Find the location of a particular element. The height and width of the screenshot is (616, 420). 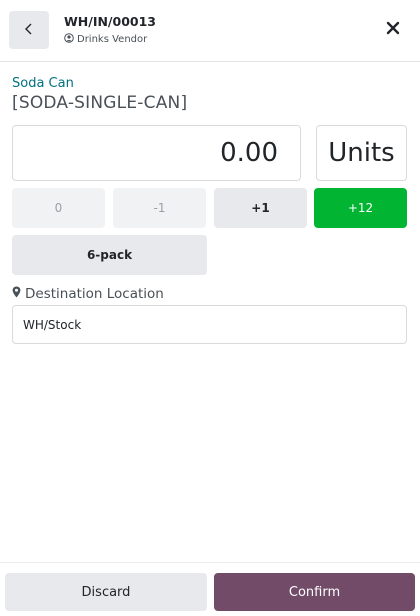

decrement-button: -1 is located at coordinates (159, 208).